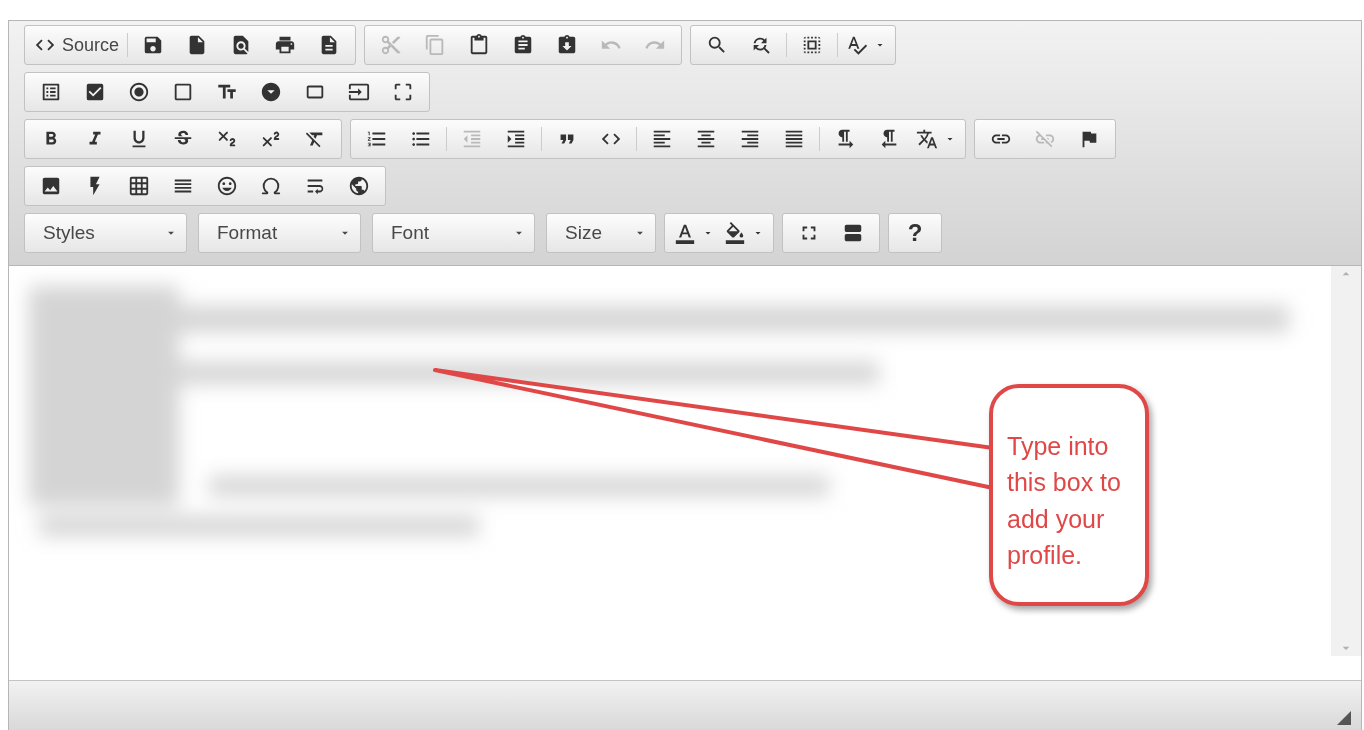 The width and height of the screenshot is (1364, 730). What do you see at coordinates (227, 186) in the screenshot?
I see `smiley-icon` at bounding box center [227, 186].